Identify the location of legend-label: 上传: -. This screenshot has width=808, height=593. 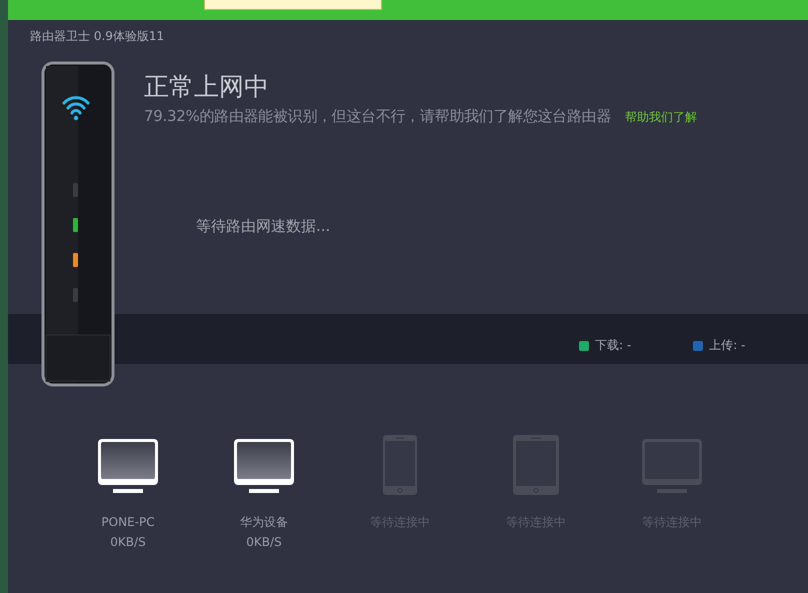
(727, 345).